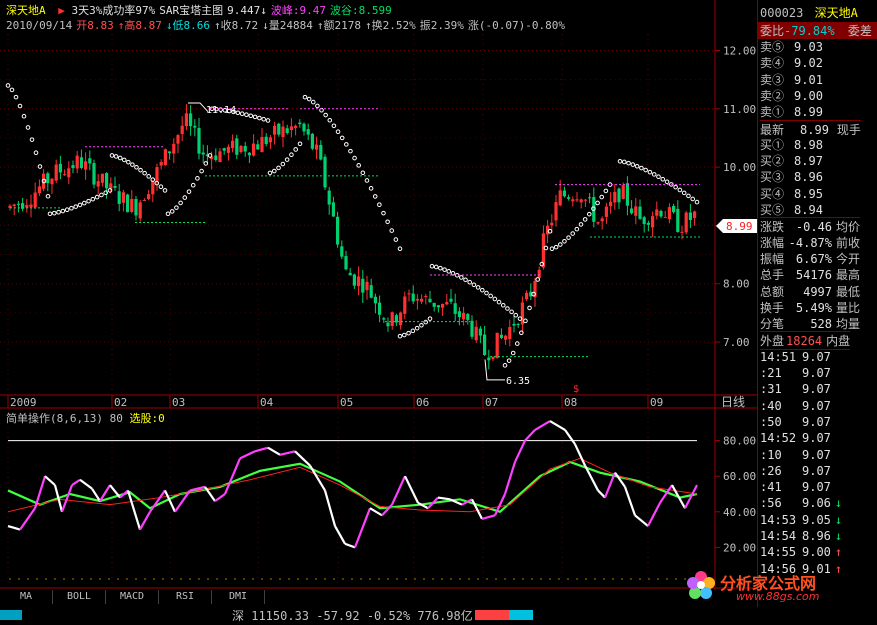 The height and width of the screenshot is (625, 877). Describe the element at coordinates (838, 552) in the screenshot. I see `tick-arrow-icon: ↑` at that location.